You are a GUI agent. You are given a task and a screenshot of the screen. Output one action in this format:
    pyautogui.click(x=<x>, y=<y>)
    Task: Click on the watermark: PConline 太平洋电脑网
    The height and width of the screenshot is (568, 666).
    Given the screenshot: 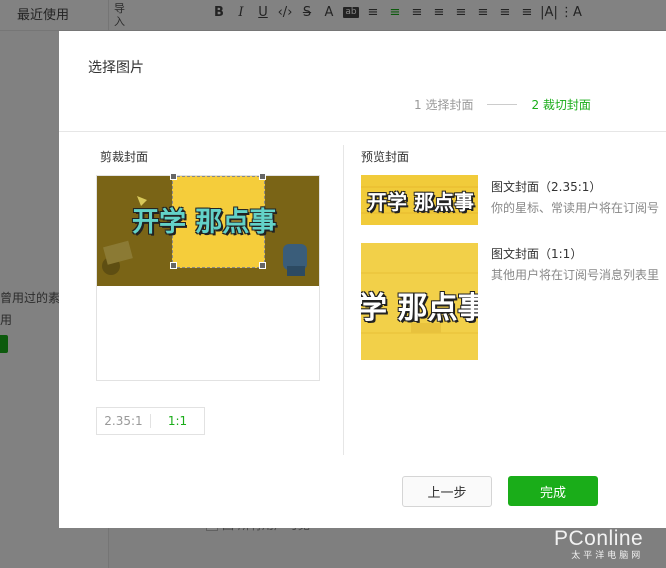 What is the action you would take?
    pyautogui.click(x=598, y=544)
    